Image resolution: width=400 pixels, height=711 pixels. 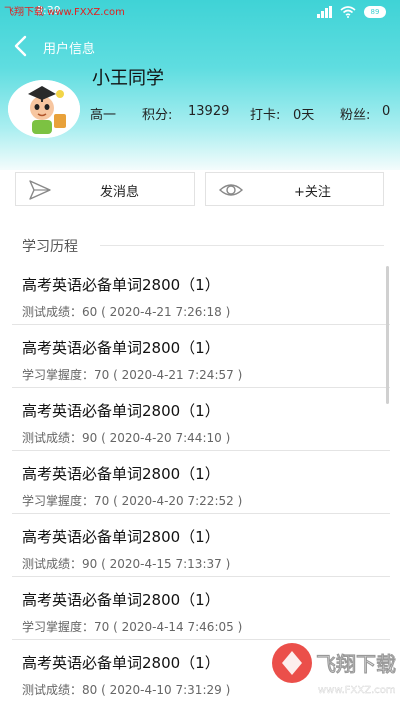 I want to click on page-title: 用户信息, so click(x=69, y=49).